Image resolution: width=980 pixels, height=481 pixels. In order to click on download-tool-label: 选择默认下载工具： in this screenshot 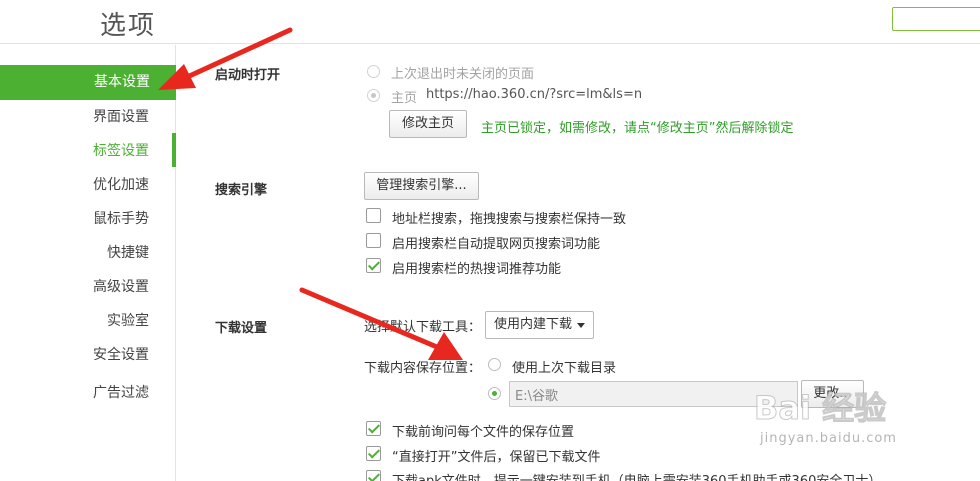, I will do `click(423, 327)`.